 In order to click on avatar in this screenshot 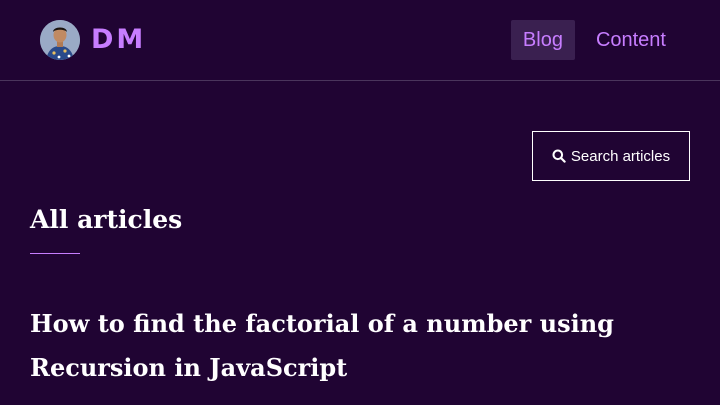, I will do `click(60, 40)`.